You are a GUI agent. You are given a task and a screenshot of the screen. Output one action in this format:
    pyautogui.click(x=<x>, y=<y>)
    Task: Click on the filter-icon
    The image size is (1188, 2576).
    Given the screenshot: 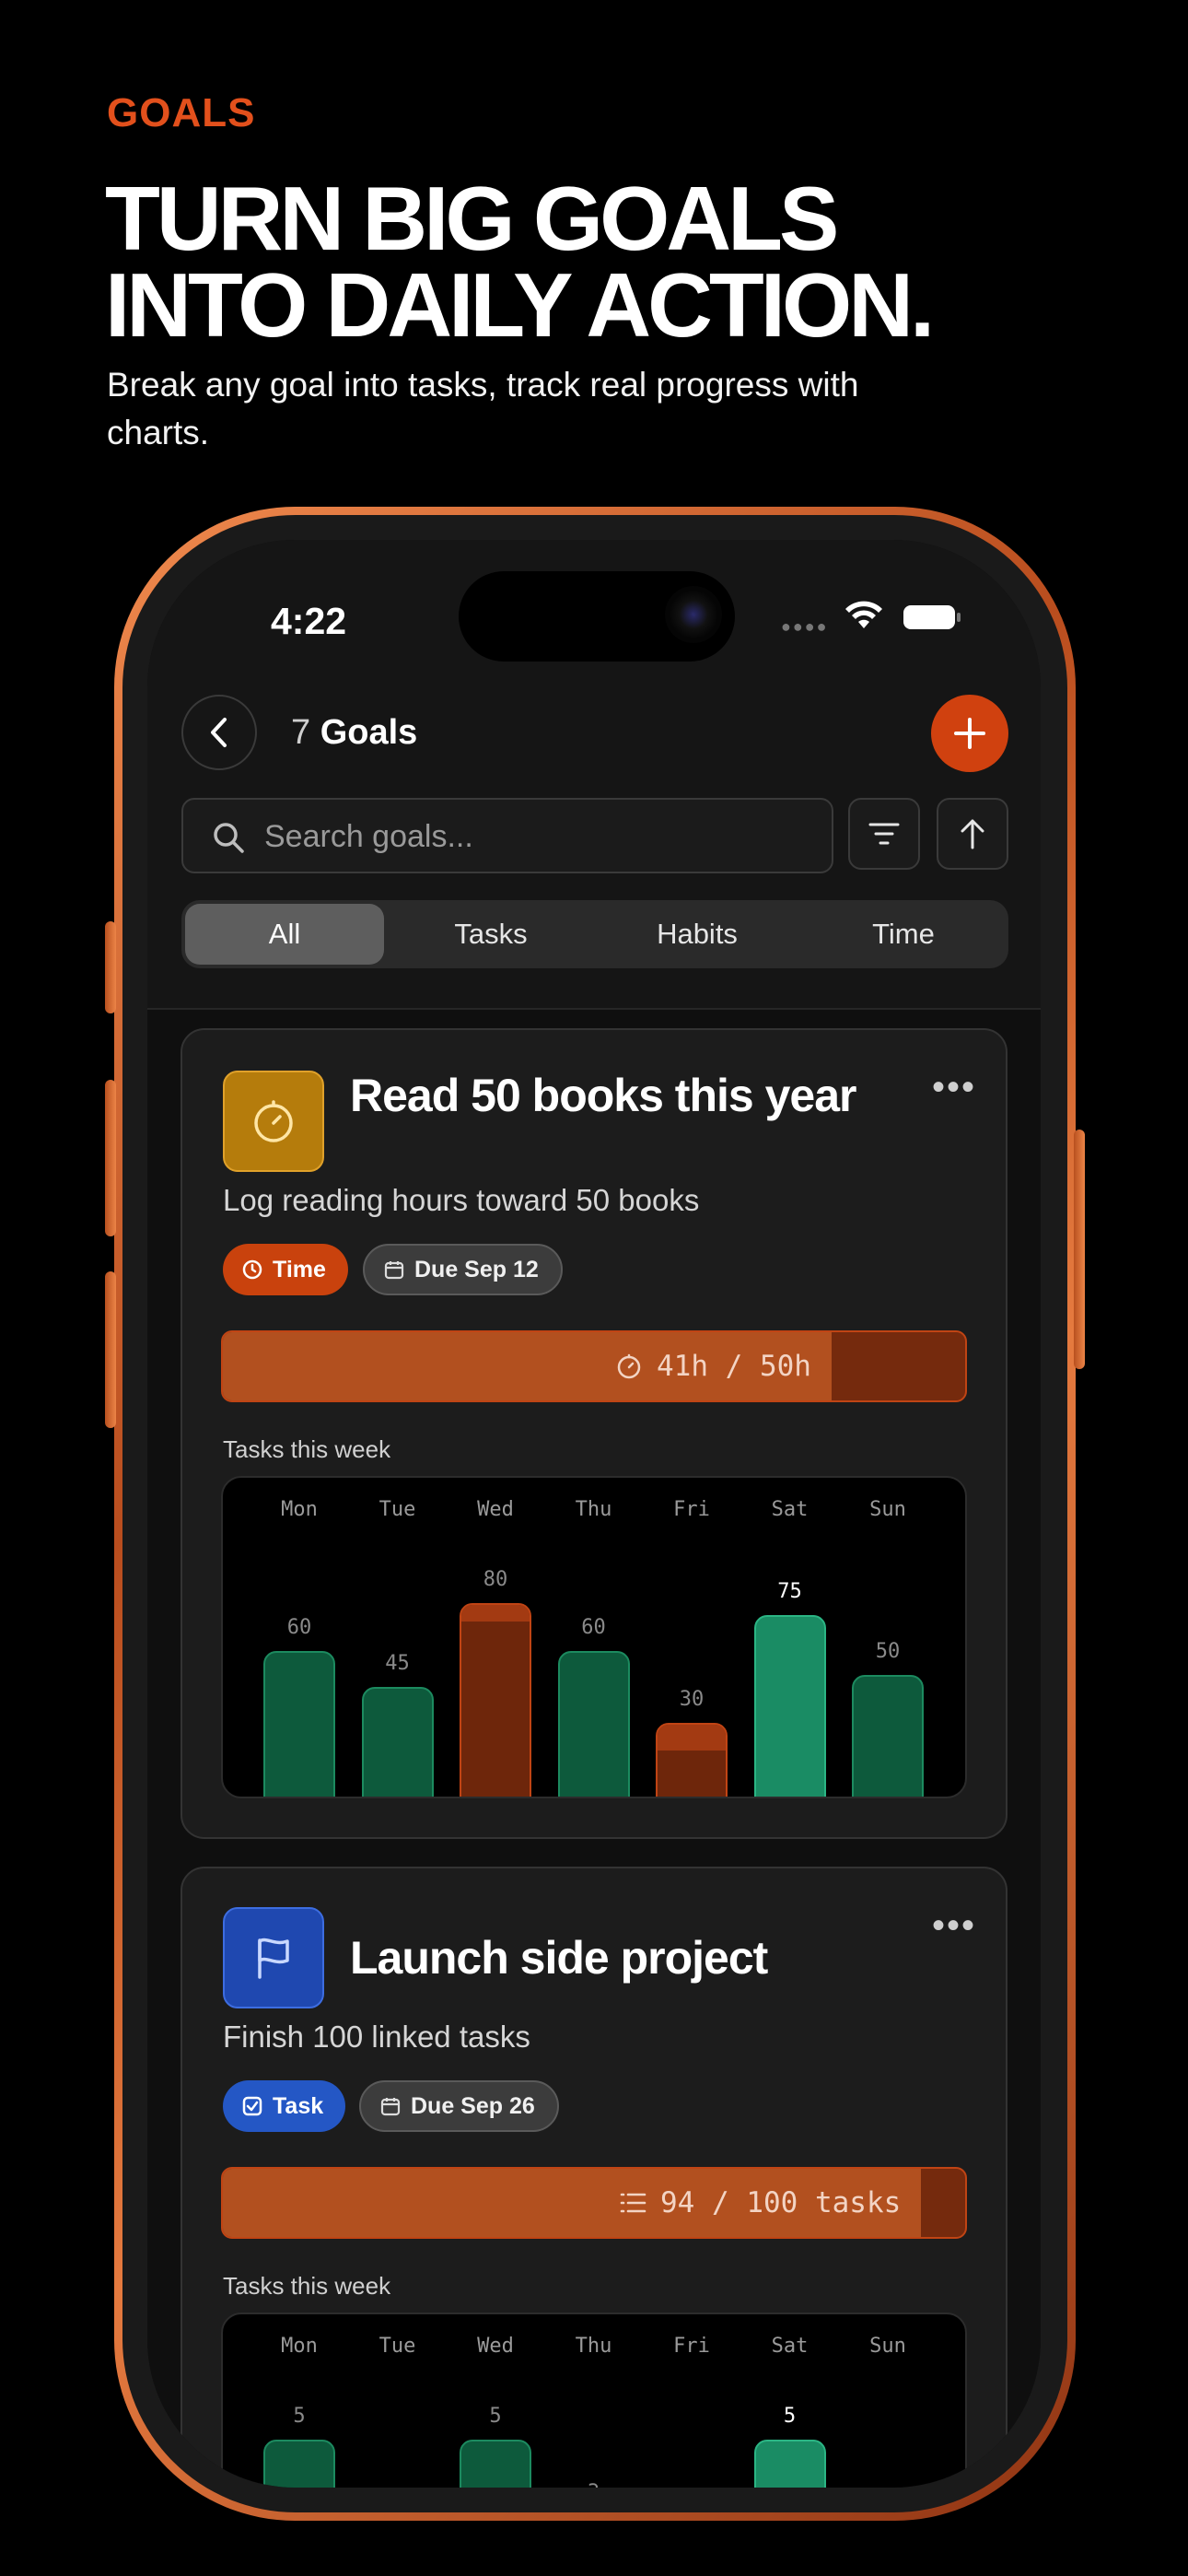 What is the action you would take?
    pyautogui.click(x=884, y=834)
    